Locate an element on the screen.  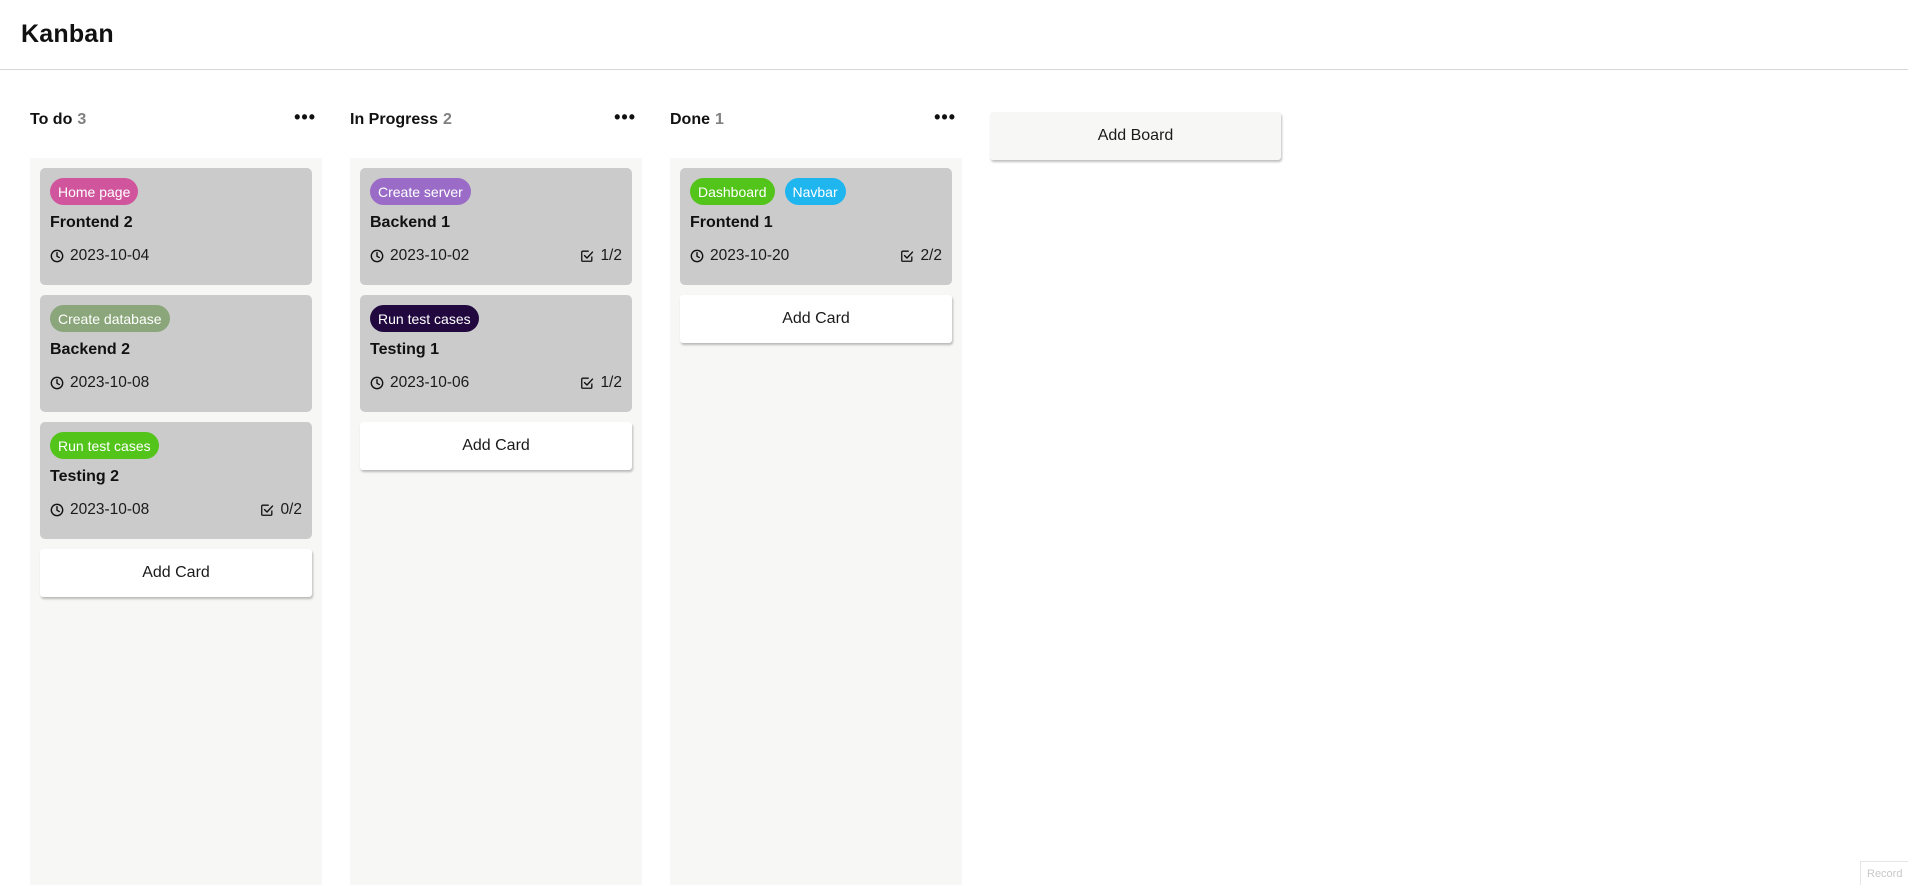
card-date: 2023-10-04 is located at coordinates (99, 256).